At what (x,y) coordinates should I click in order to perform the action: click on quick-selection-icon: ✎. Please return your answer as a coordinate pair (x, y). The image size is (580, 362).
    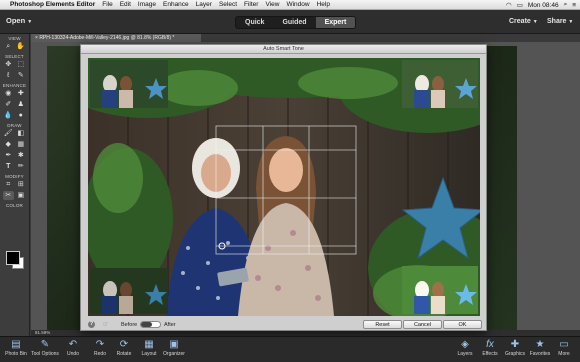
    Looking at the image, I should click on (20, 75).